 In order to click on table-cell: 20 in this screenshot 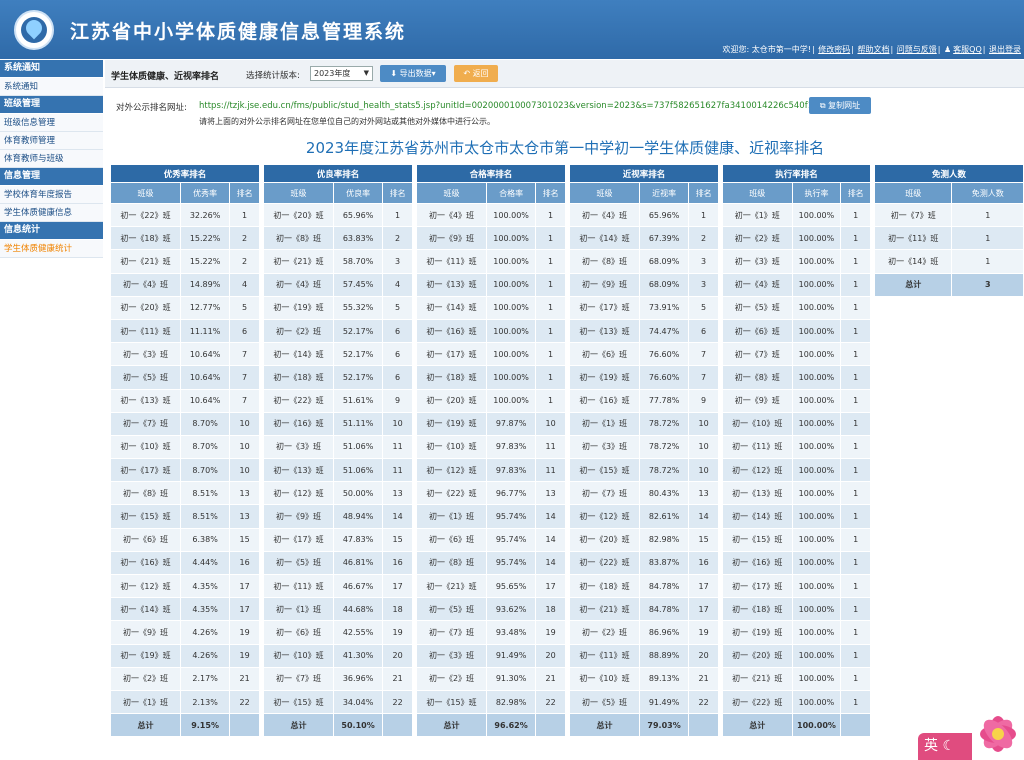, I will do `click(397, 655)`.